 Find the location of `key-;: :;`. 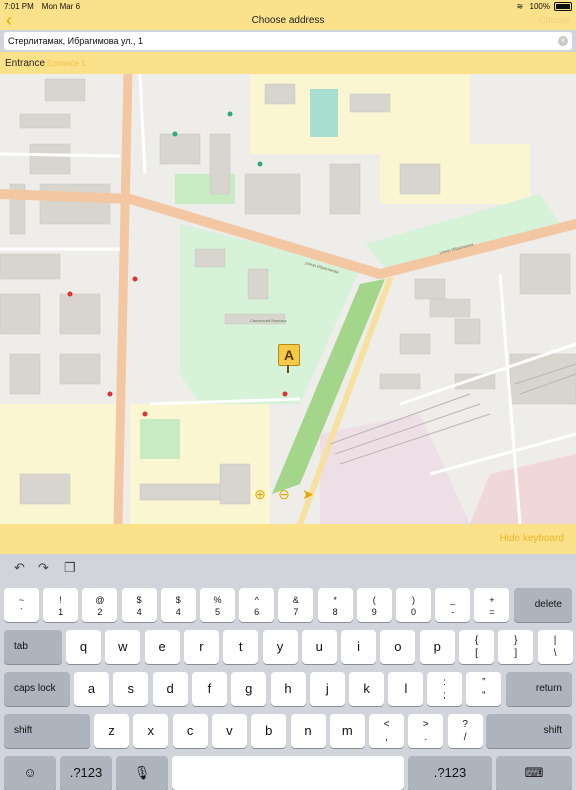

key-;: :; is located at coordinates (444, 689).